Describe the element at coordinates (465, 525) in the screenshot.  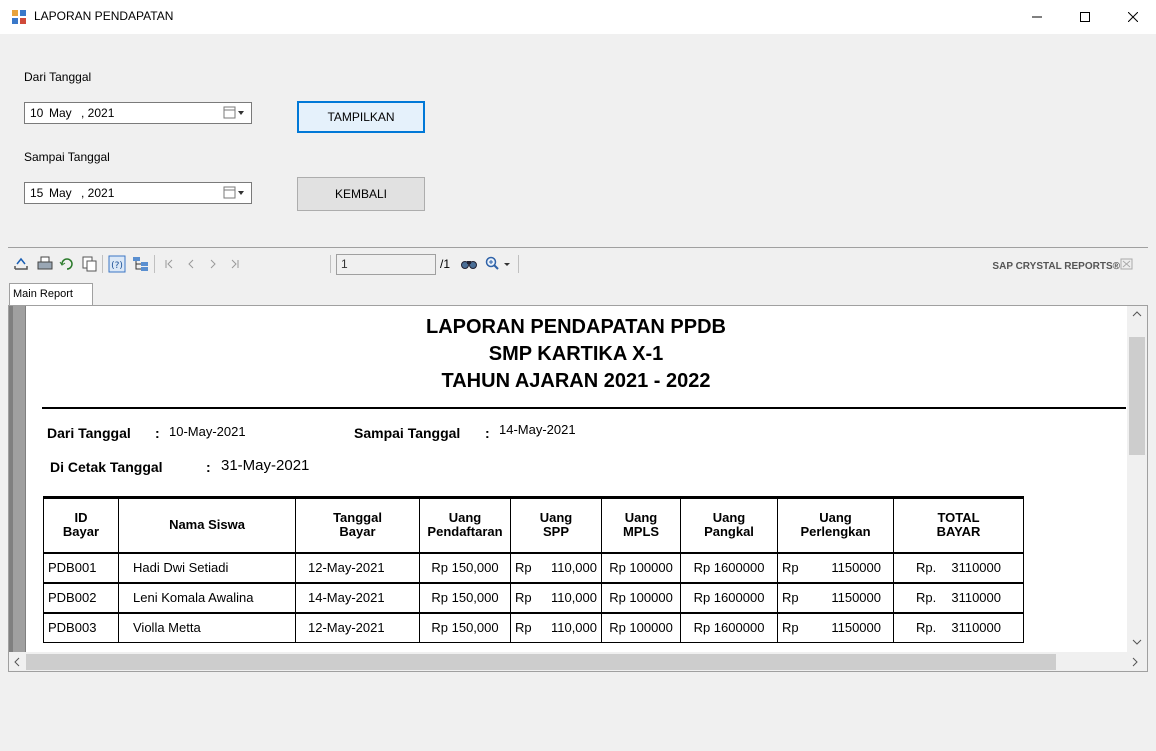
I see `header-uang-pendaftaran: Uang Pendaftaran` at that location.